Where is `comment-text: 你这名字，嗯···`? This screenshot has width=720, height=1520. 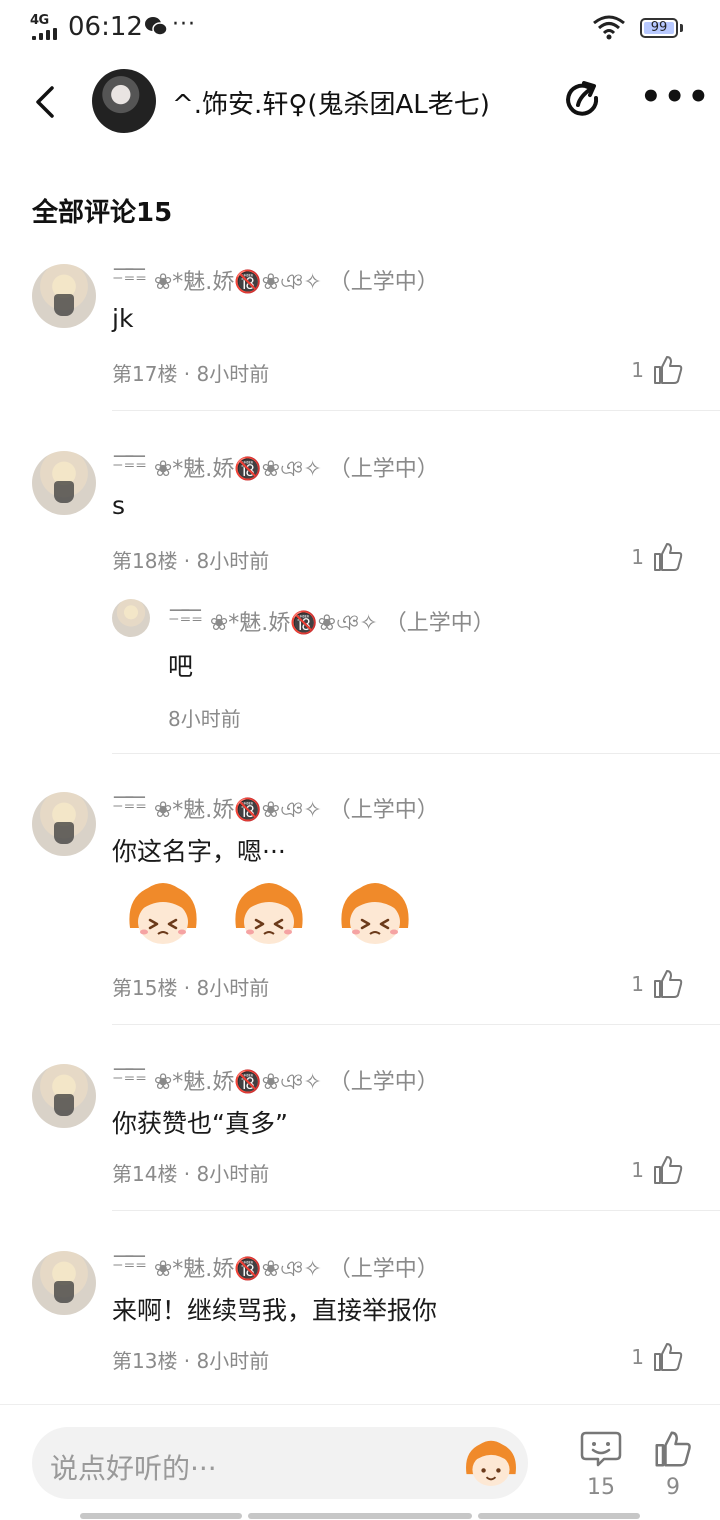
comment-text: 你这名字，嗯··· is located at coordinates (199, 850).